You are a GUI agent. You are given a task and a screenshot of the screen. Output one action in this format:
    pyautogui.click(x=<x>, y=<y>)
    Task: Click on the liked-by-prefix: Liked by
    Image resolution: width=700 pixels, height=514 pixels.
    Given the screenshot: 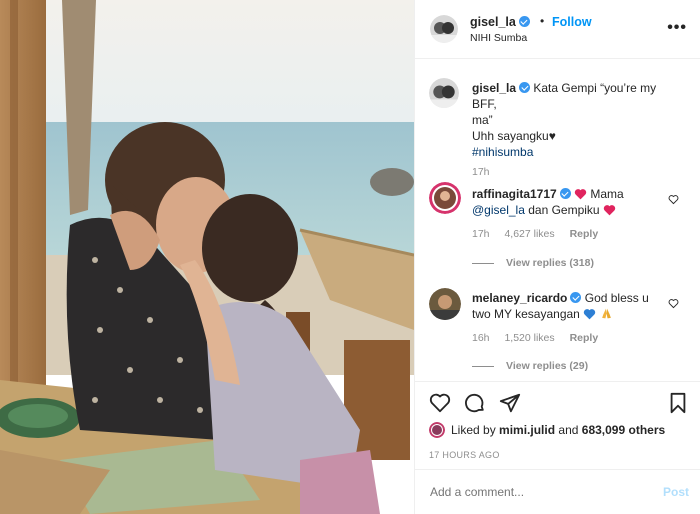 What is the action you would take?
    pyautogui.click(x=473, y=430)
    